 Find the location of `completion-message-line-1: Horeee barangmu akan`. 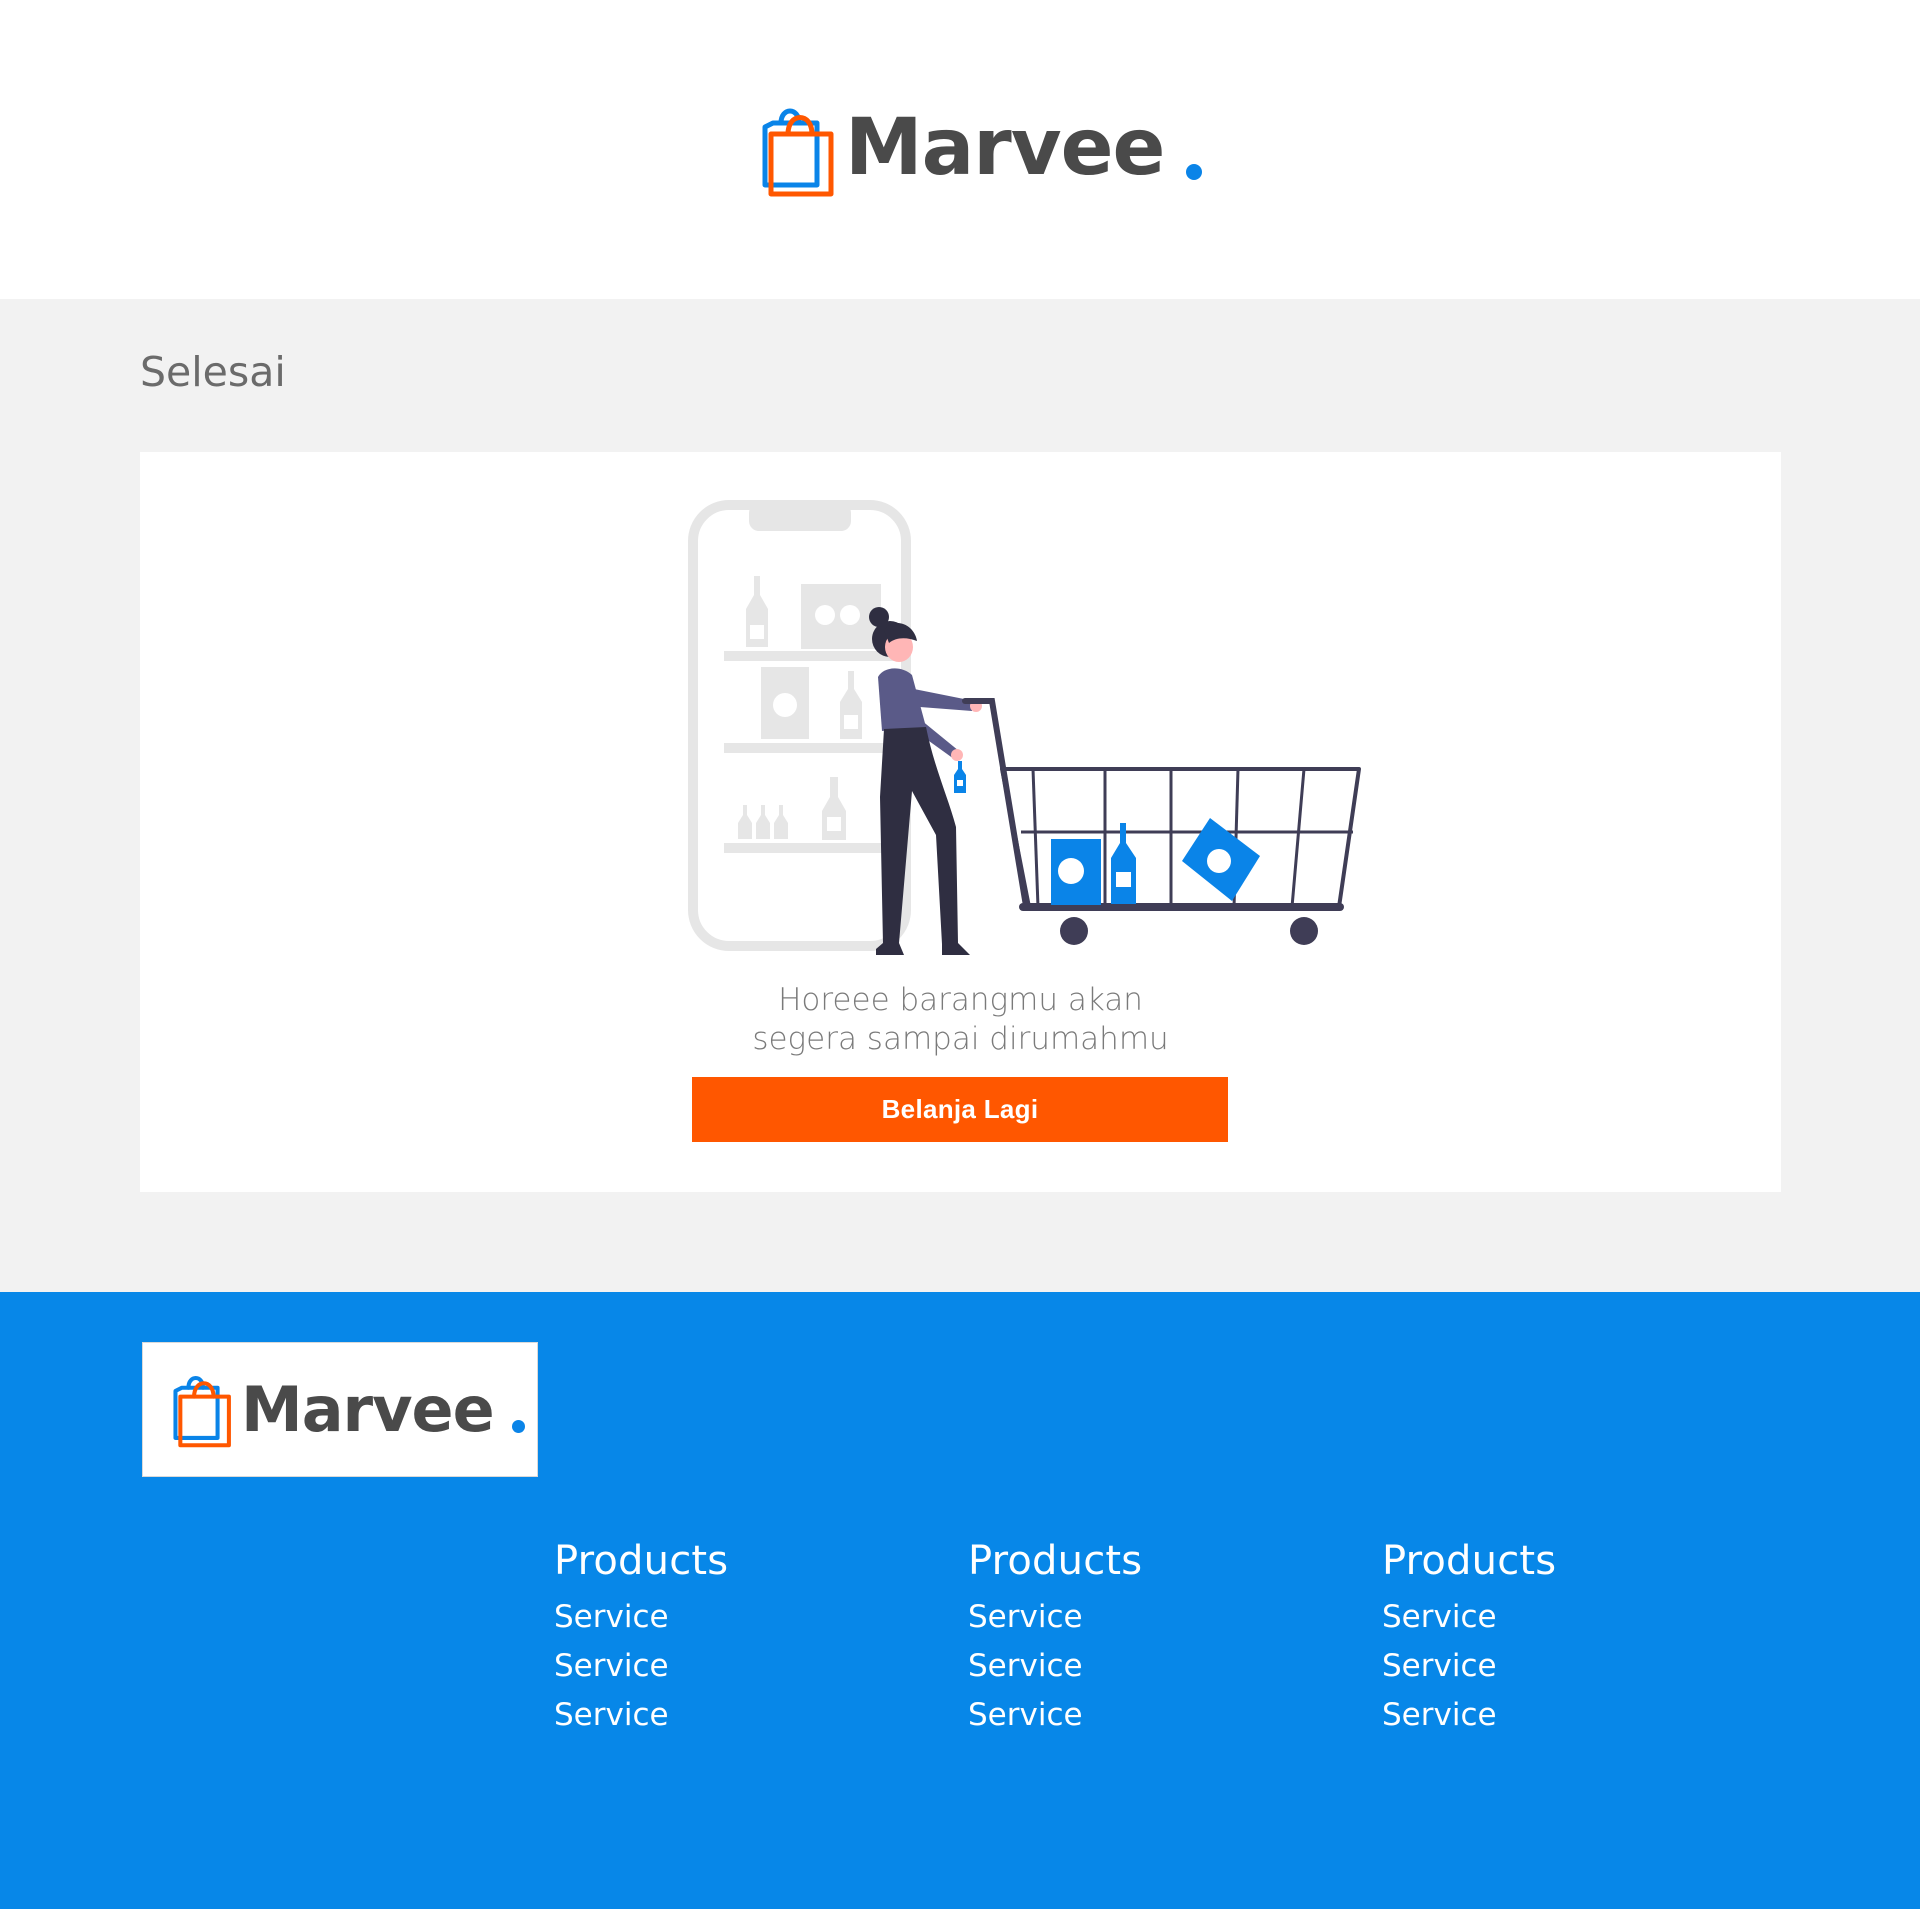

completion-message-line-1: Horeee barangmu akan is located at coordinates (960, 1000).